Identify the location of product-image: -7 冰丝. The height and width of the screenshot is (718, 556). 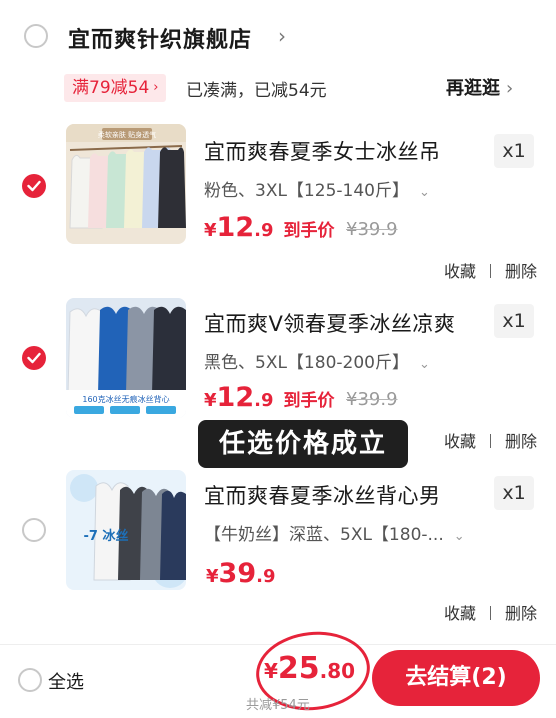
(126, 530).